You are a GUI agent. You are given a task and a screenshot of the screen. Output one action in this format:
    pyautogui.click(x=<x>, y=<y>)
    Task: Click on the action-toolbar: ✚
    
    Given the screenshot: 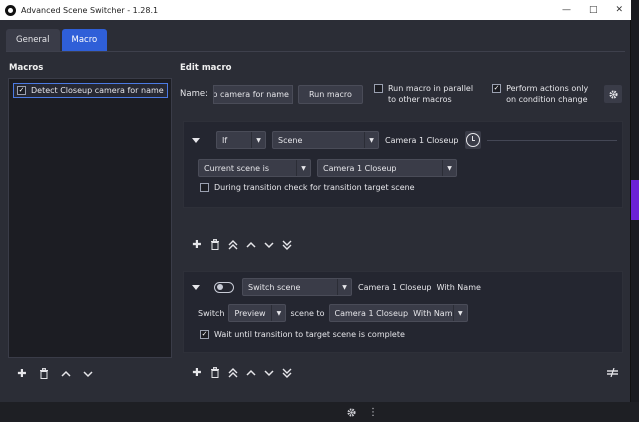 What is the action you would take?
    pyautogui.click(x=242, y=372)
    